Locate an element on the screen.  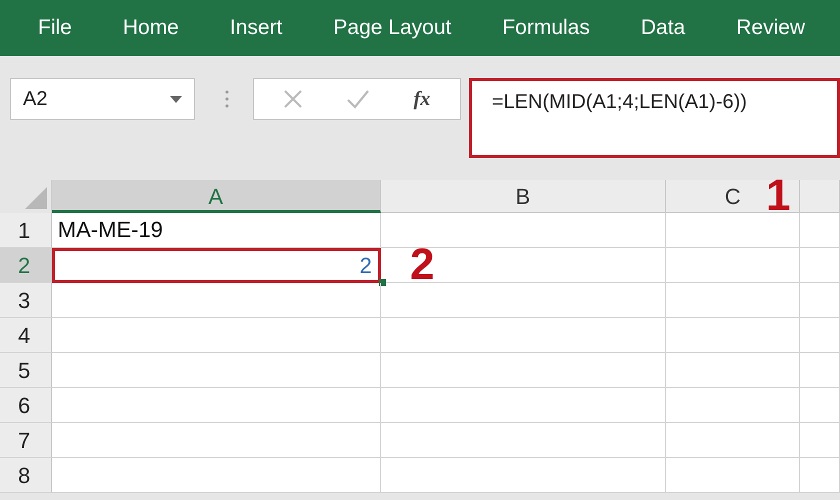
column-header: C 1 is located at coordinates (733, 196).